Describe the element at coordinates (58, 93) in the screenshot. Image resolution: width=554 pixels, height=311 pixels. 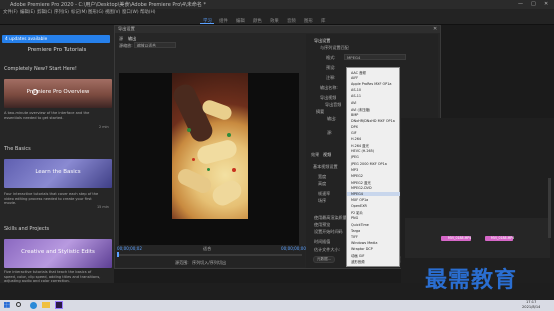
I see `tutorial-card-overview: Premiere Pro Overview` at that location.